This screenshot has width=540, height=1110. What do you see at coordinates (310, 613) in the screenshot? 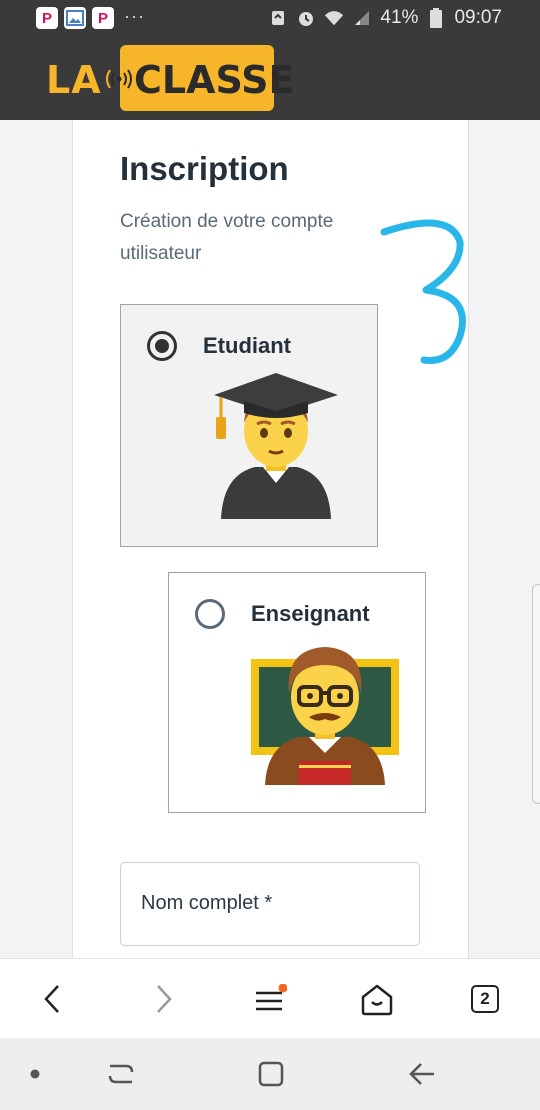
I see `teacher-label: Enseignant` at bounding box center [310, 613].